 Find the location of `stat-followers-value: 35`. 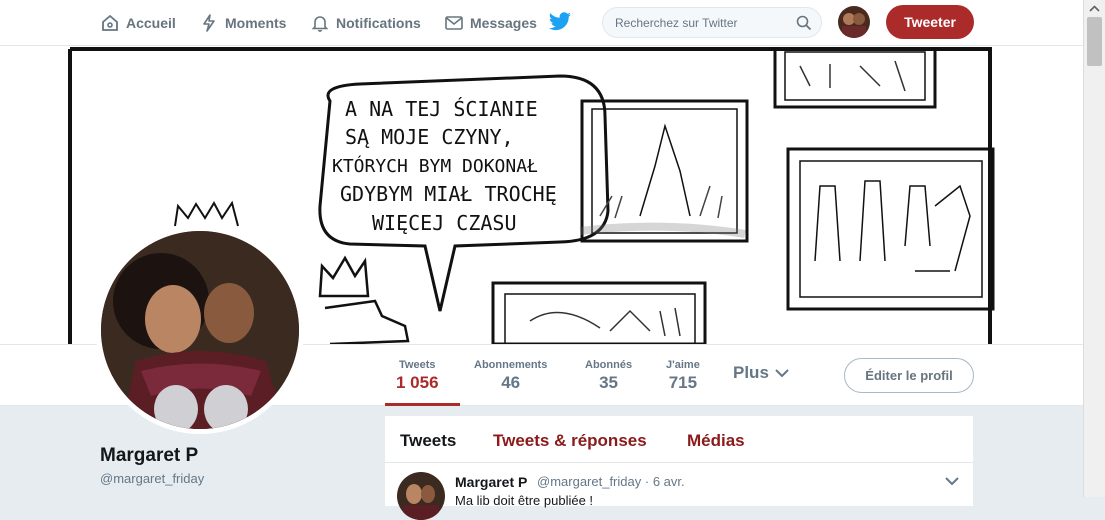

stat-followers-value: 35 is located at coordinates (608, 382).